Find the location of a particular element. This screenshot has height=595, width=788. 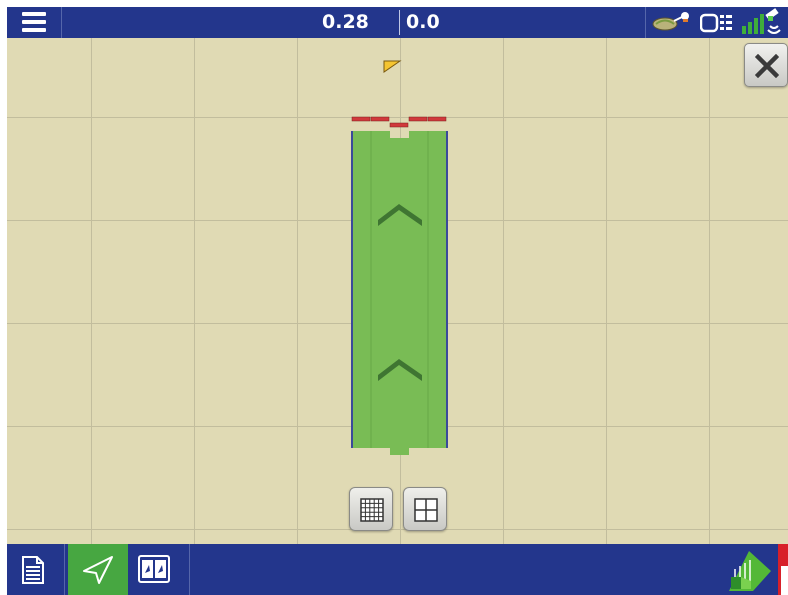

fine-grid-button is located at coordinates (371, 509).